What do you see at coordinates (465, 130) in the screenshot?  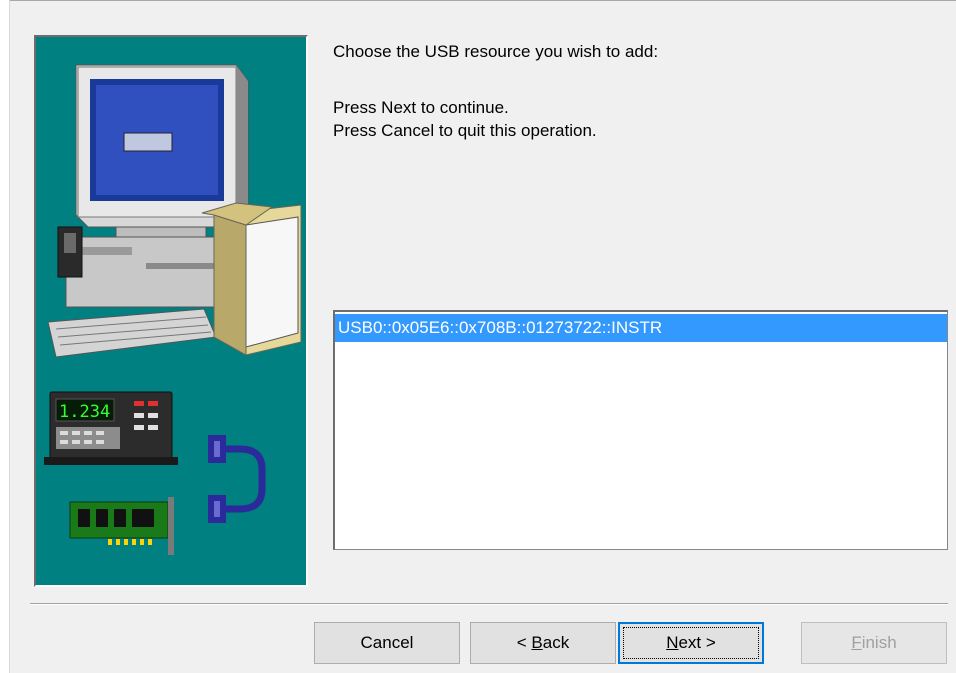 I see `instruction-cancel: Press Cancel to quit this operation.` at bounding box center [465, 130].